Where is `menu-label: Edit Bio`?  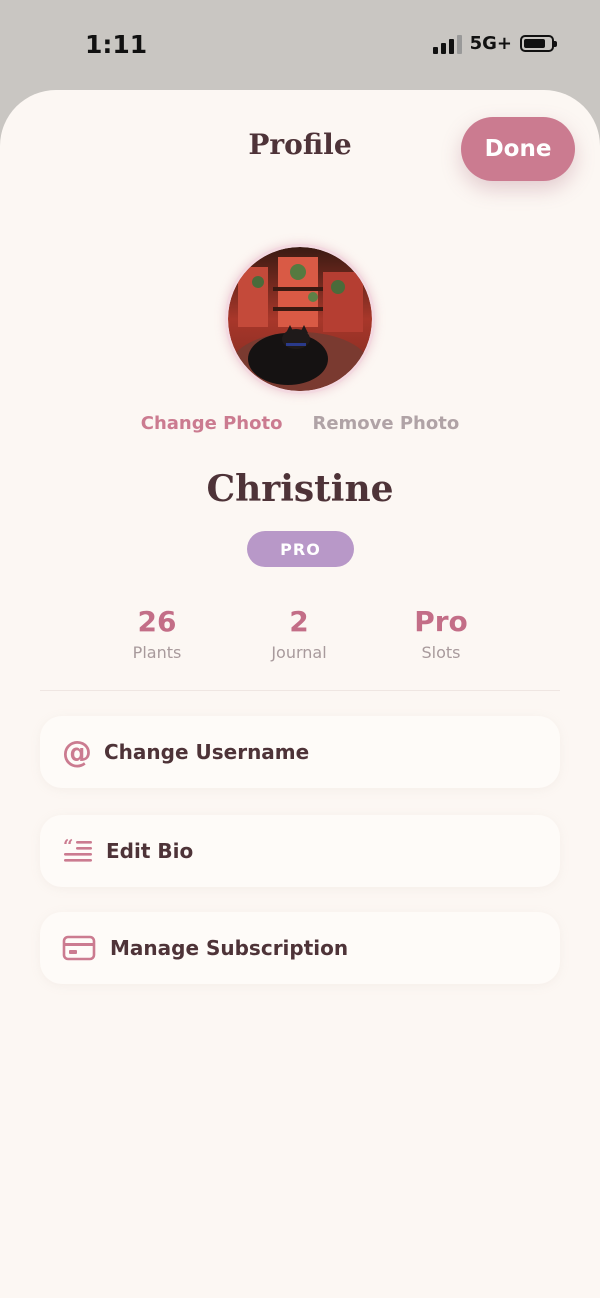
menu-label: Edit Bio is located at coordinates (150, 851).